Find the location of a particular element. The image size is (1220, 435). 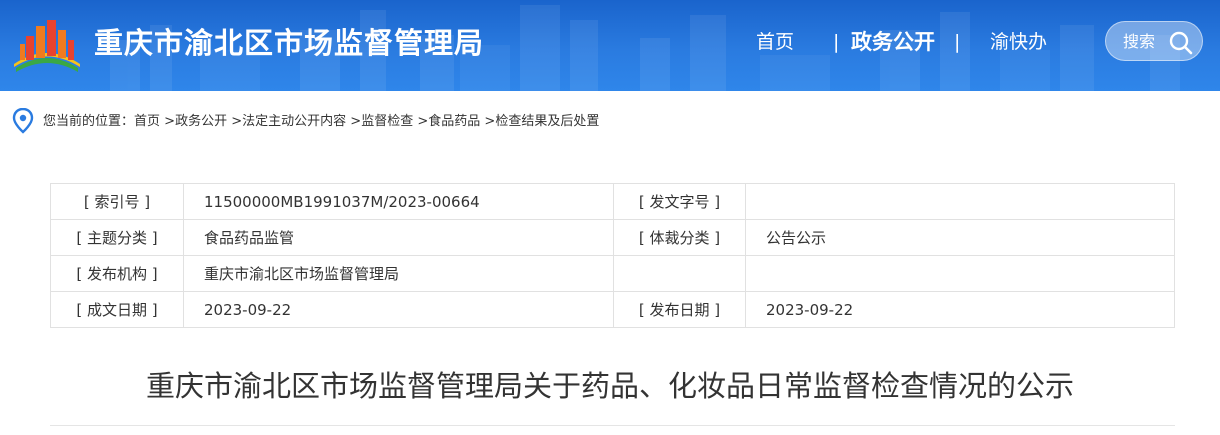

breadcrumb-prefix: 您当前的位置： is located at coordinates (89, 121).